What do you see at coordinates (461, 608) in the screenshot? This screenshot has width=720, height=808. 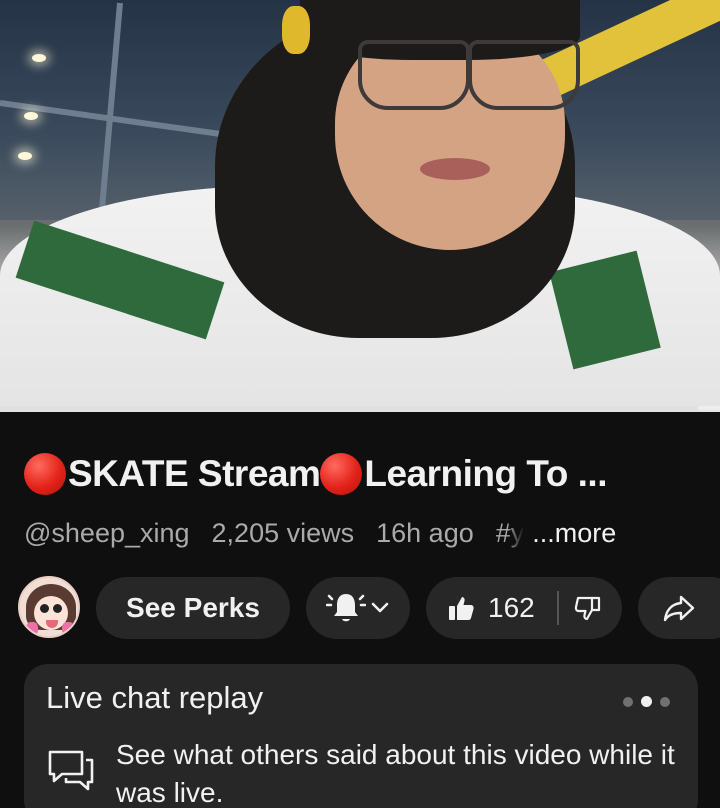 I see `thumbs-up-icon` at bounding box center [461, 608].